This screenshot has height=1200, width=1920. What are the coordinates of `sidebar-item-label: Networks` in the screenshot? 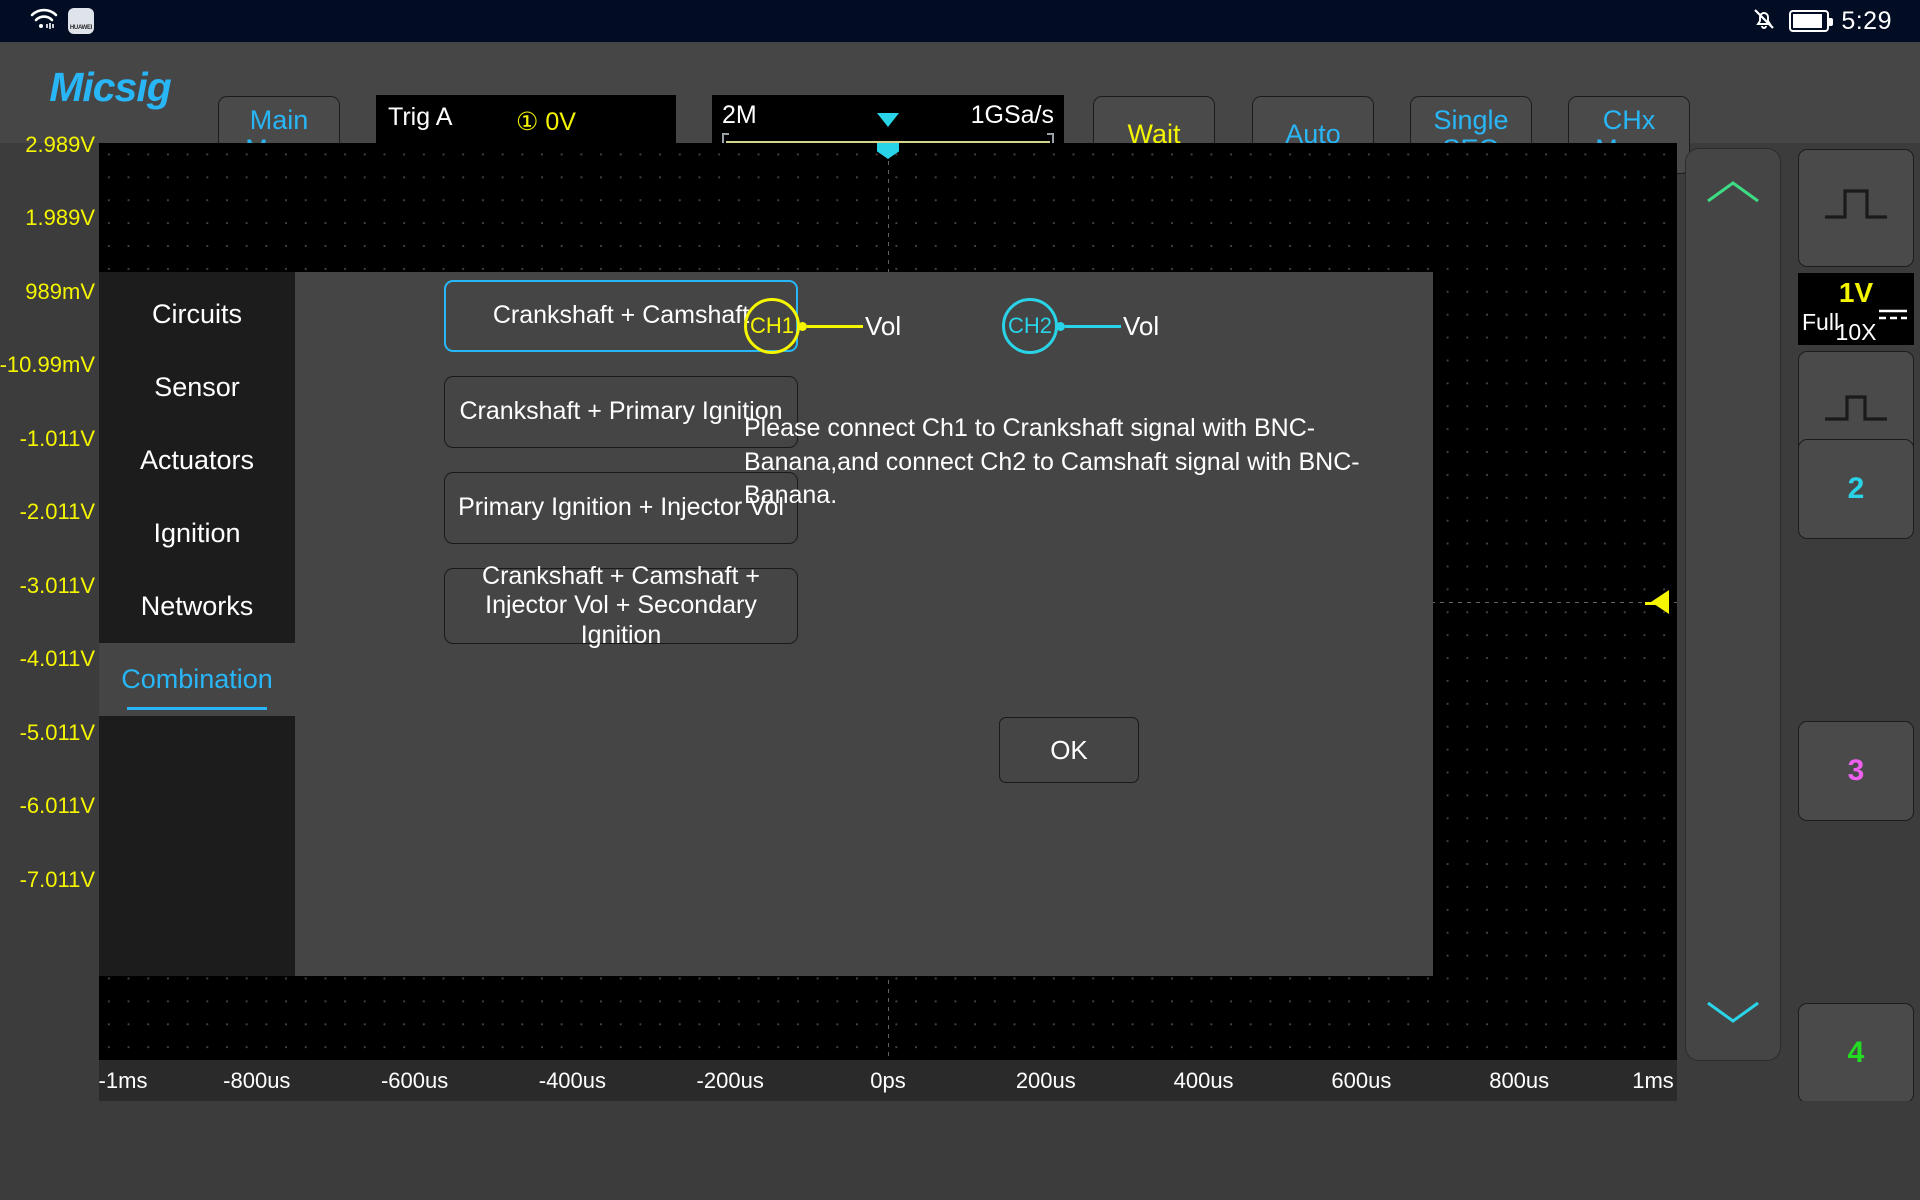 It's located at (197, 606).